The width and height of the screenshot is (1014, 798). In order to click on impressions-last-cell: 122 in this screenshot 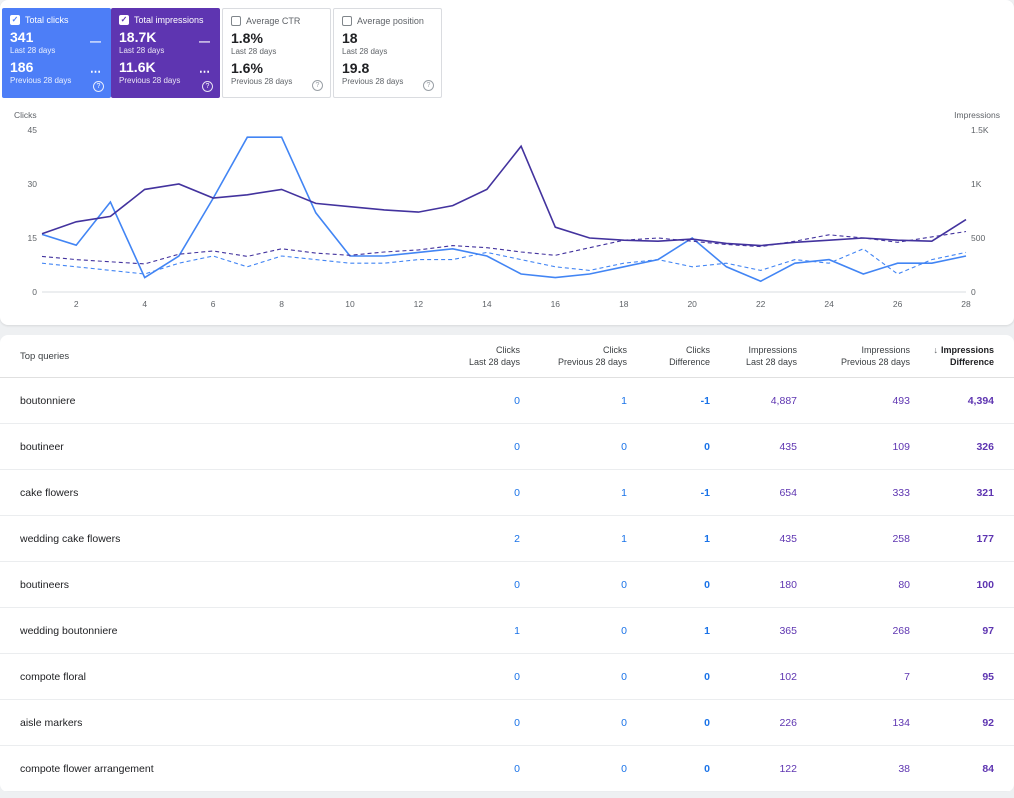, I will do `click(753, 768)`.